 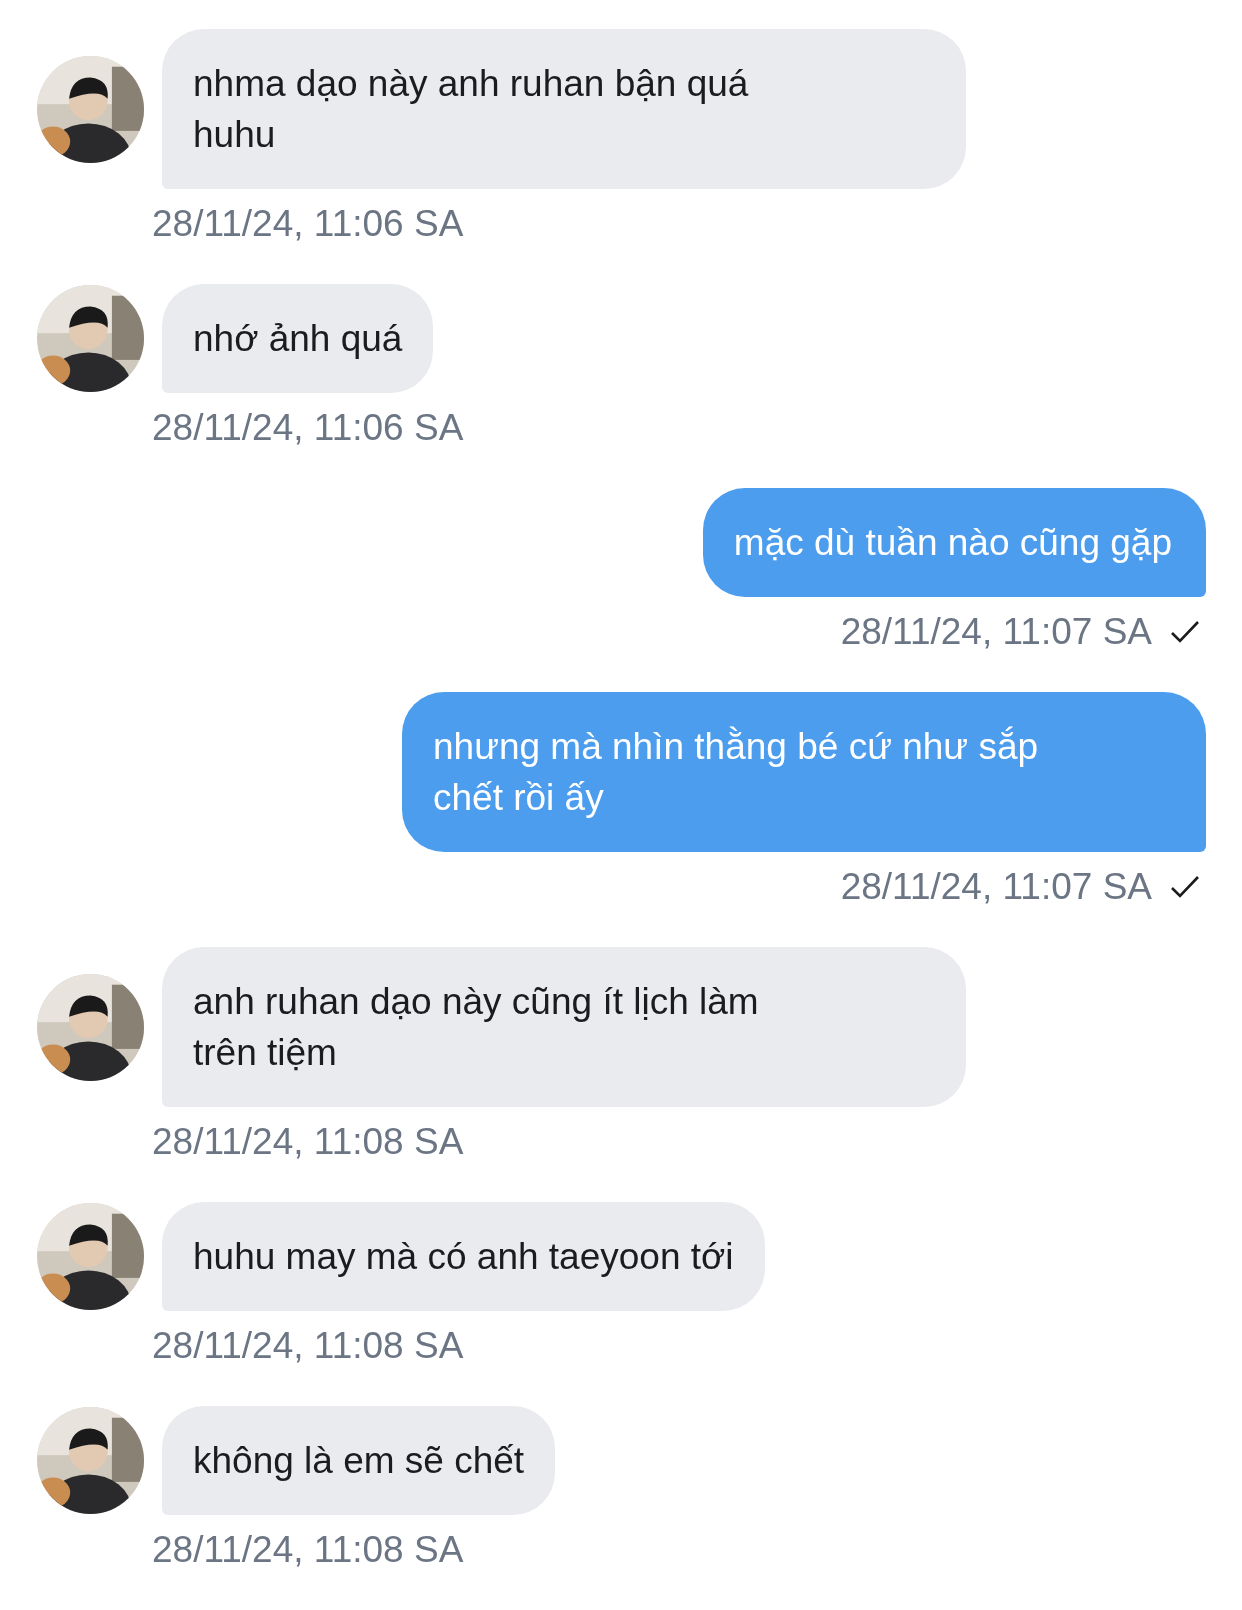 What do you see at coordinates (463, 1256) in the screenshot?
I see `message-bubble: huhu may mà có anh taeyoon tới` at bounding box center [463, 1256].